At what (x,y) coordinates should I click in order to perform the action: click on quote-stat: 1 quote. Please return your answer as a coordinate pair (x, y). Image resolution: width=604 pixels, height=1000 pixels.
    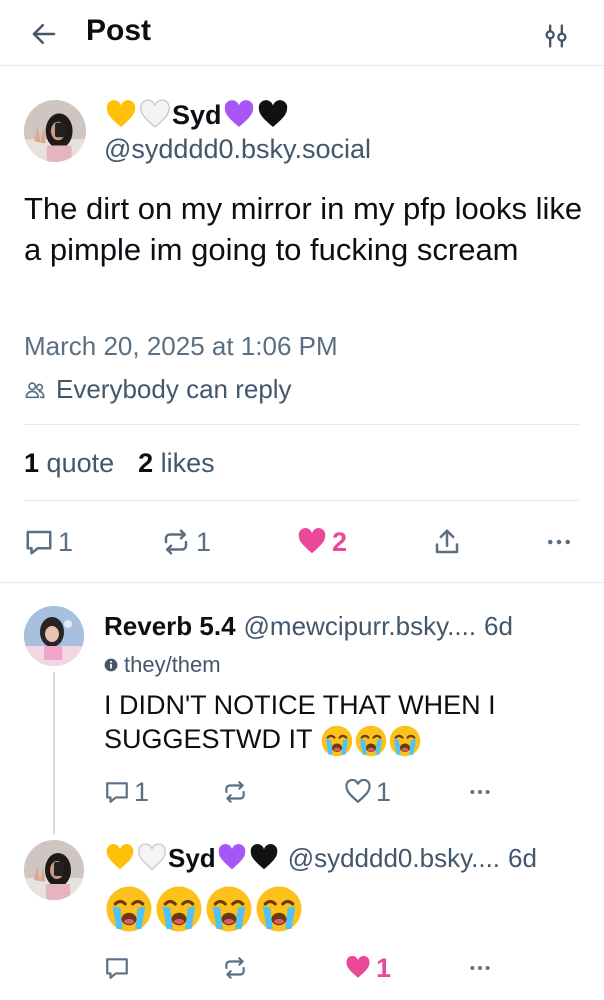
    Looking at the image, I should click on (69, 463).